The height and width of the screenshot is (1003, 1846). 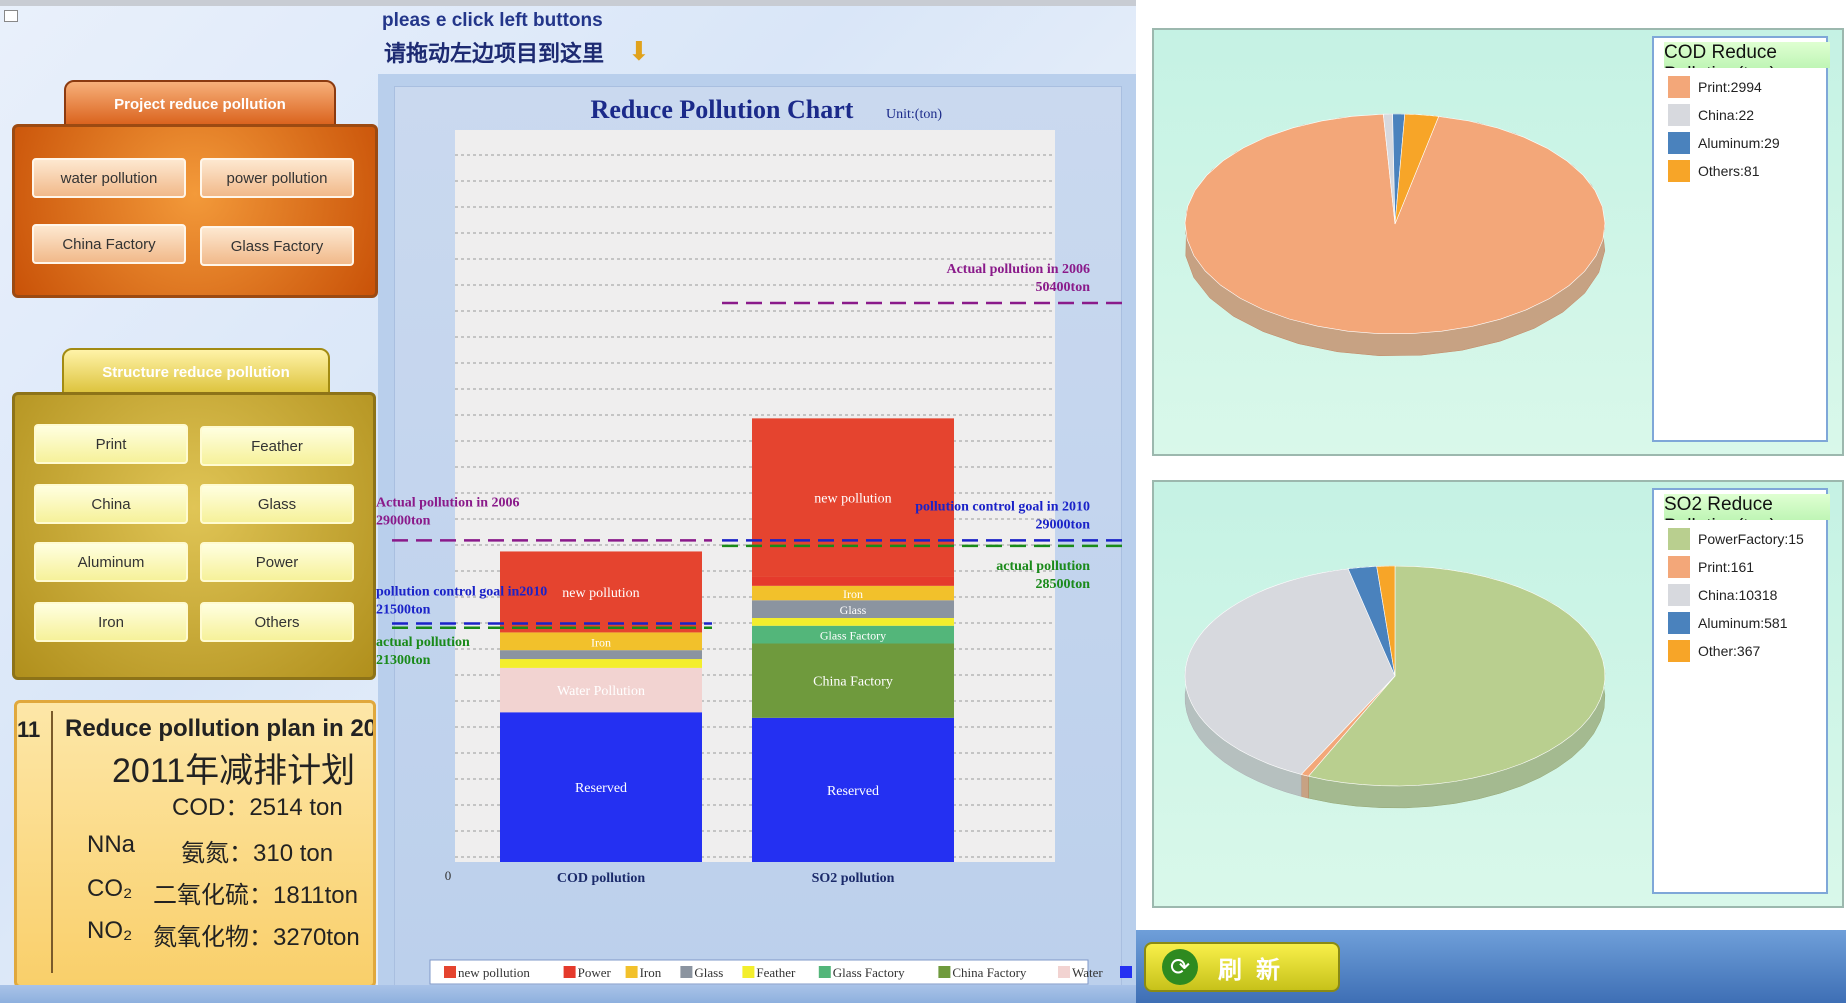 What do you see at coordinates (1747, 55) in the screenshot?
I see `cod-legend-title: COD Reduce Pollution(ton)` at bounding box center [1747, 55].